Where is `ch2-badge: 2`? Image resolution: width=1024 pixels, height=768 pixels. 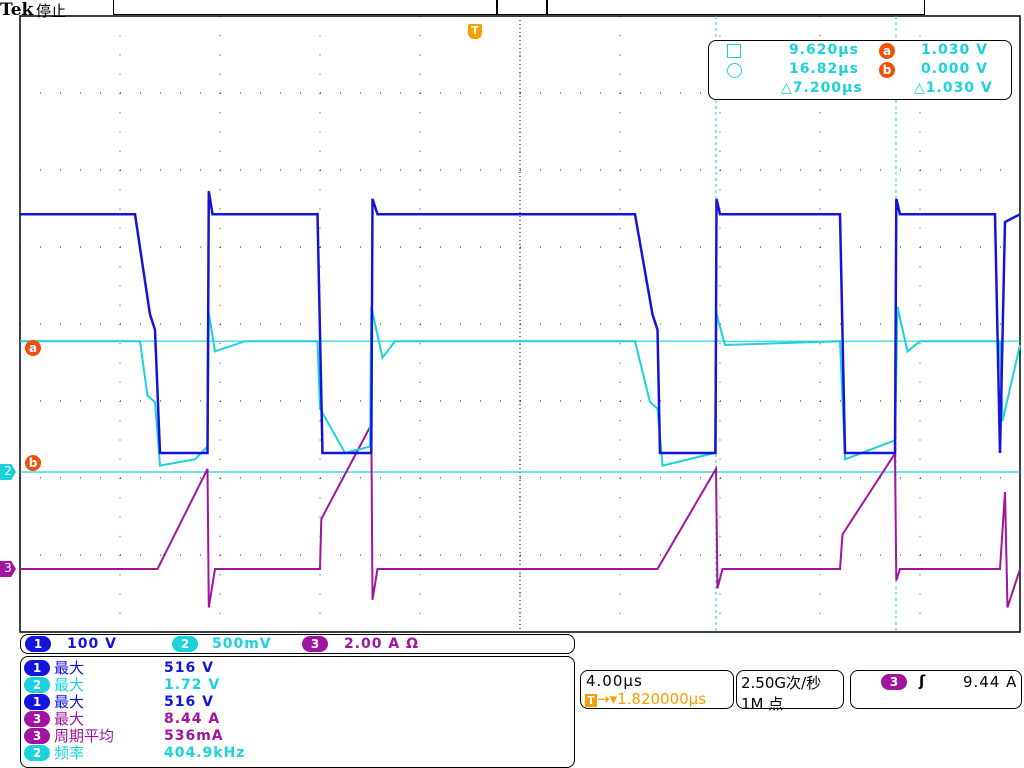
ch2-badge: 2 is located at coordinates (185, 644).